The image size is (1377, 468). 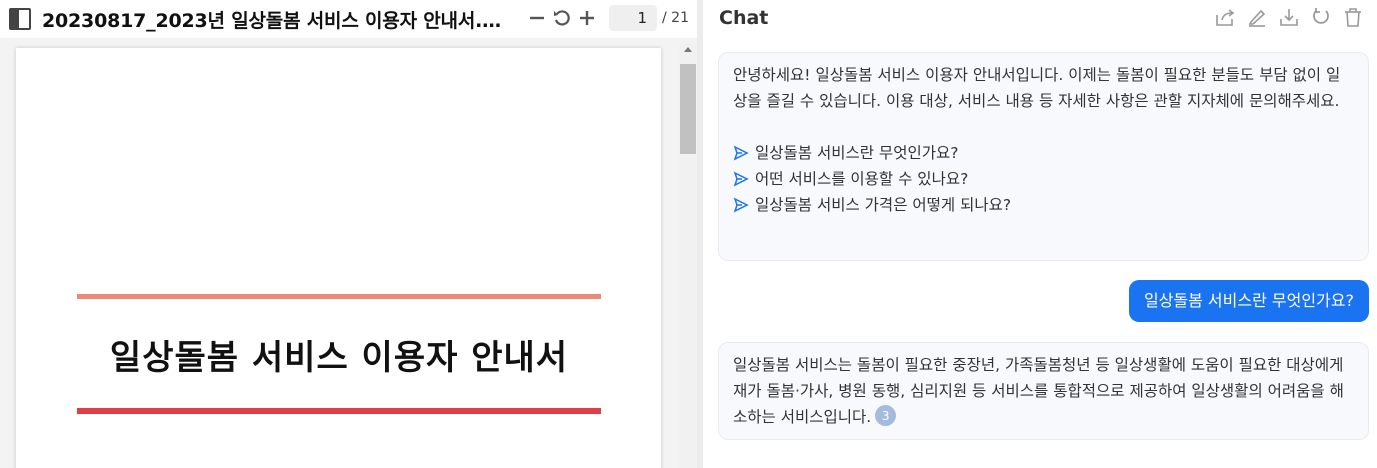 What do you see at coordinates (675, 18) in the screenshot?
I see `page-total: / 21` at bounding box center [675, 18].